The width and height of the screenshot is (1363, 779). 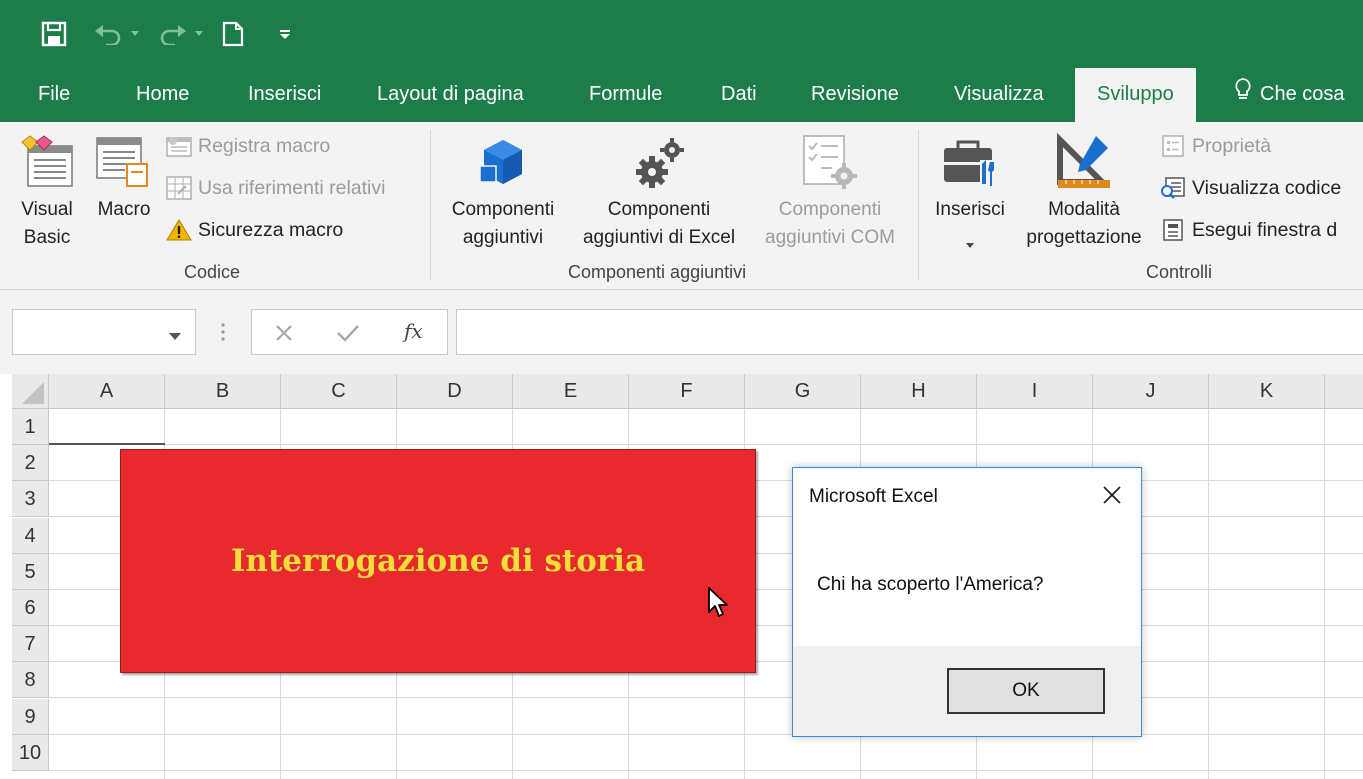 What do you see at coordinates (172, 34) in the screenshot?
I see `redo-icon` at bounding box center [172, 34].